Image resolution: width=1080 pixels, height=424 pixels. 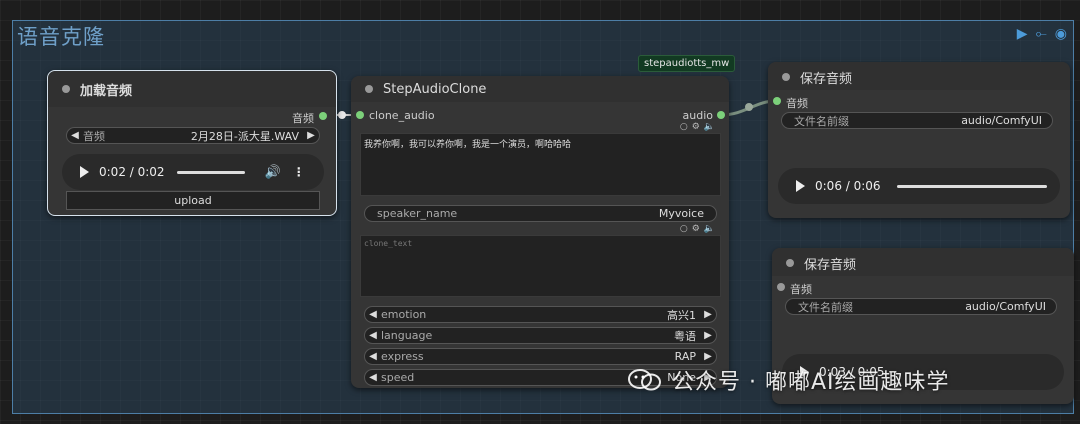 What do you see at coordinates (388, 243) in the screenshot?
I see `placeholder: clone_text` at bounding box center [388, 243].